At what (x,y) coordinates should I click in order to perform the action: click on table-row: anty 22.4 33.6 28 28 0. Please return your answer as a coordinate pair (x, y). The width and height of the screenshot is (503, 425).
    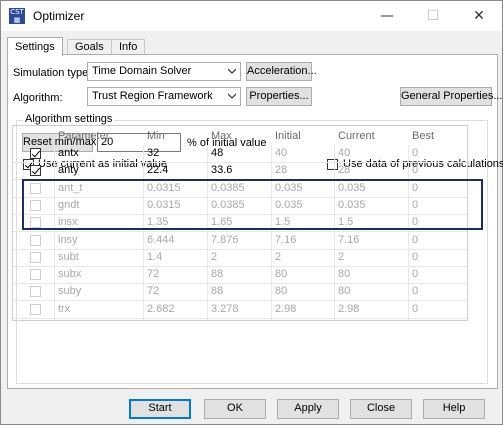
    Looking at the image, I should click on (240, 171).